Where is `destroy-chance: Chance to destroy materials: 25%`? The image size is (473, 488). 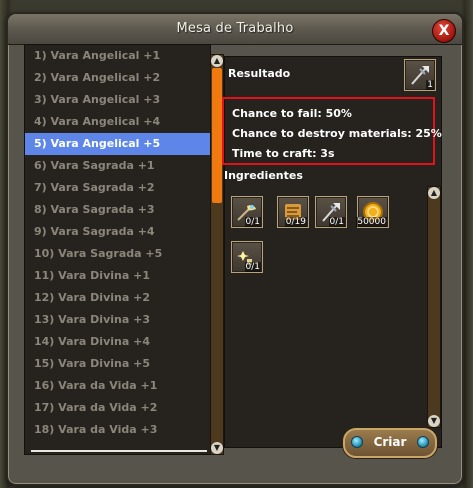
destroy-chance: Chance to destroy materials: 25% is located at coordinates (337, 133).